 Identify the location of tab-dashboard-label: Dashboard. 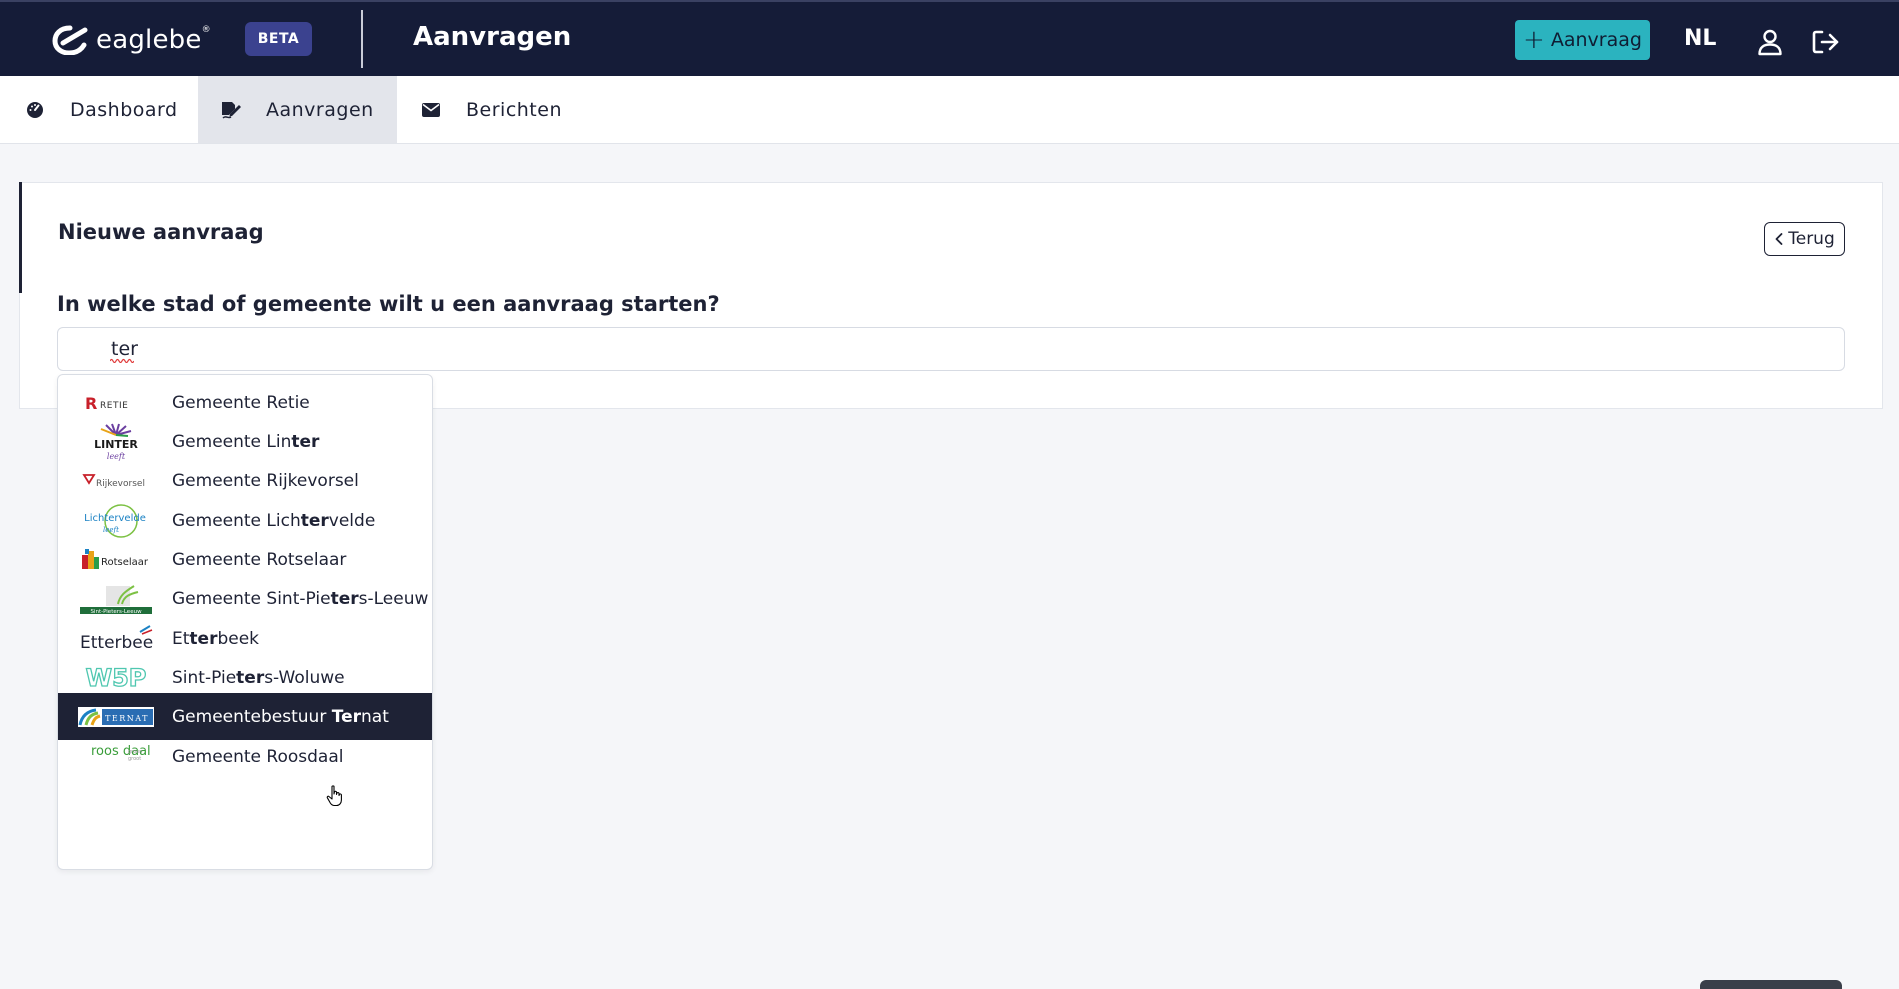
(124, 109).